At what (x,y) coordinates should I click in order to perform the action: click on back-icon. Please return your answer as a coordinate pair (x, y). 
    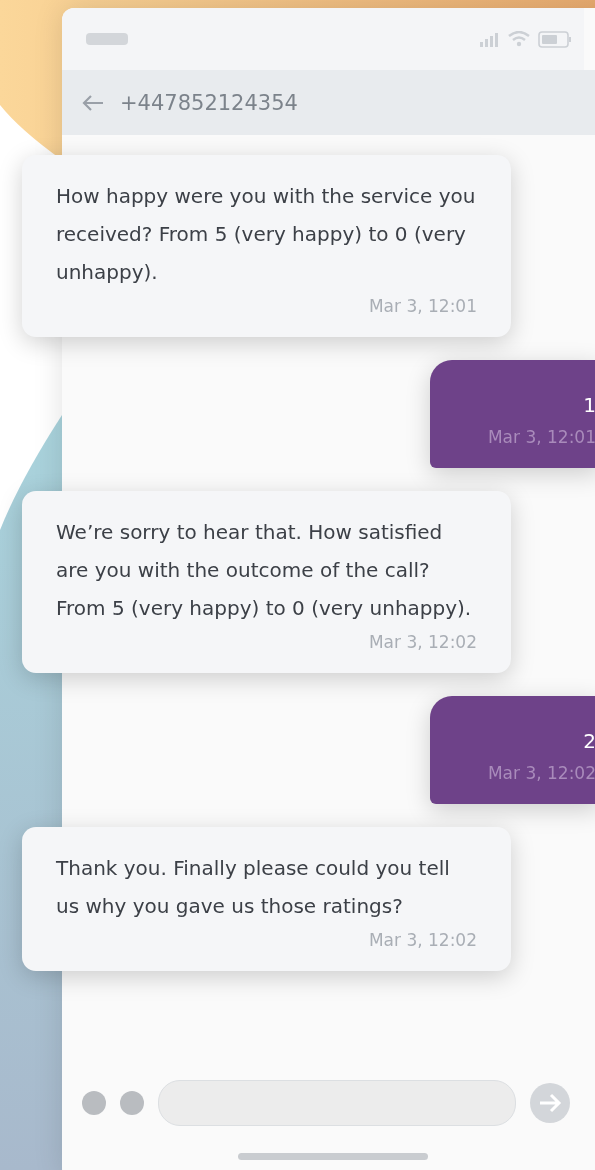
    Looking at the image, I should click on (93, 102).